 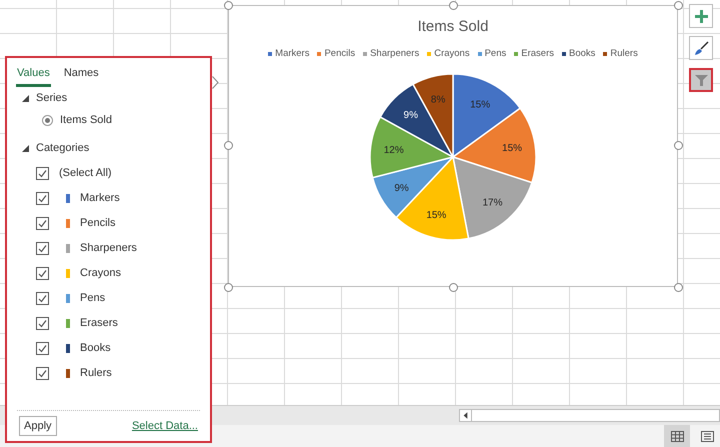 I want to click on legend-label: Pencils, so click(x=340, y=53).